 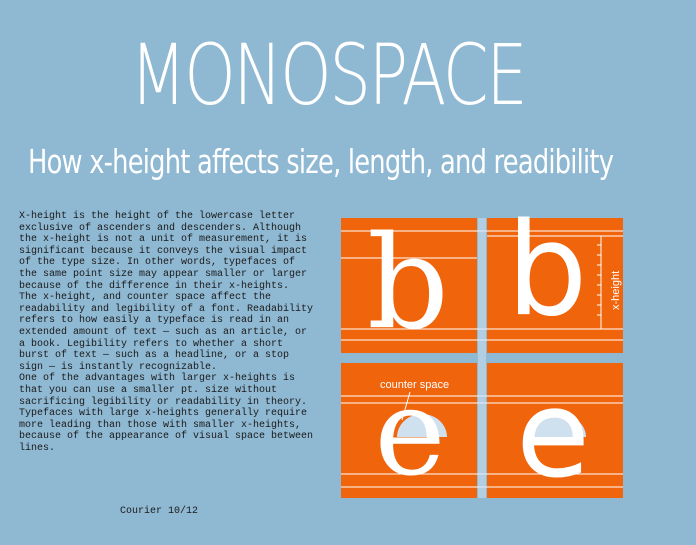 What do you see at coordinates (553, 435) in the screenshot?
I see `letter-e-sans: e` at bounding box center [553, 435].